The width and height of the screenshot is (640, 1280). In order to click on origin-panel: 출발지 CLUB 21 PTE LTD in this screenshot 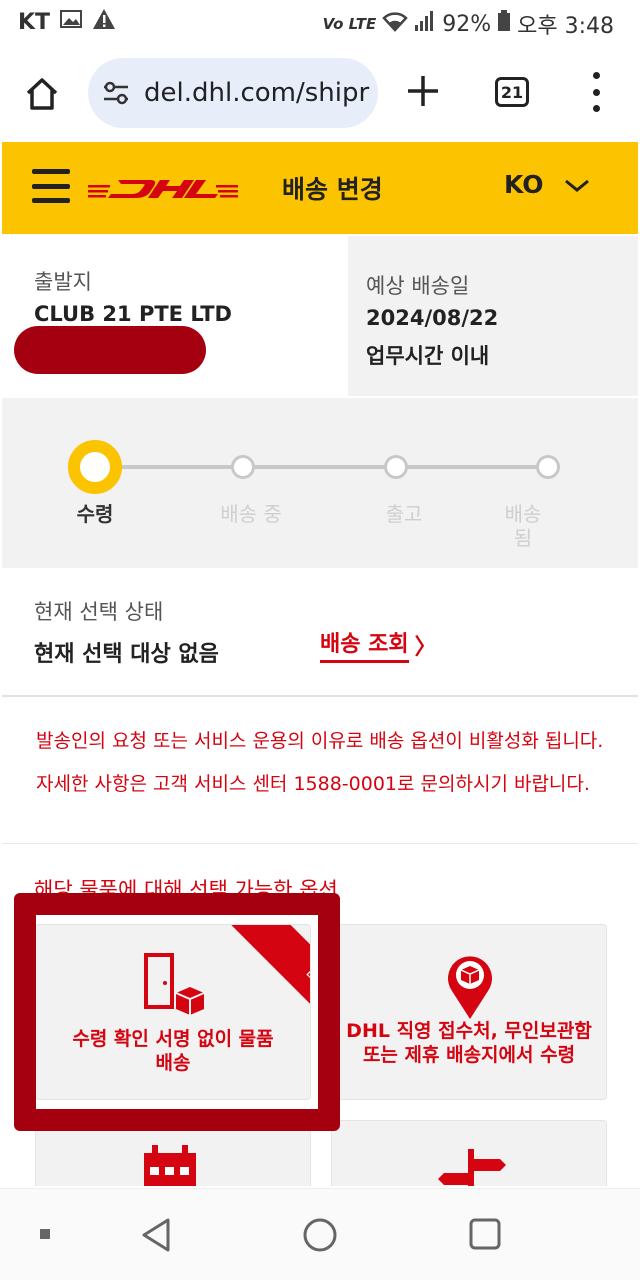, I will do `click(174, 316)`.